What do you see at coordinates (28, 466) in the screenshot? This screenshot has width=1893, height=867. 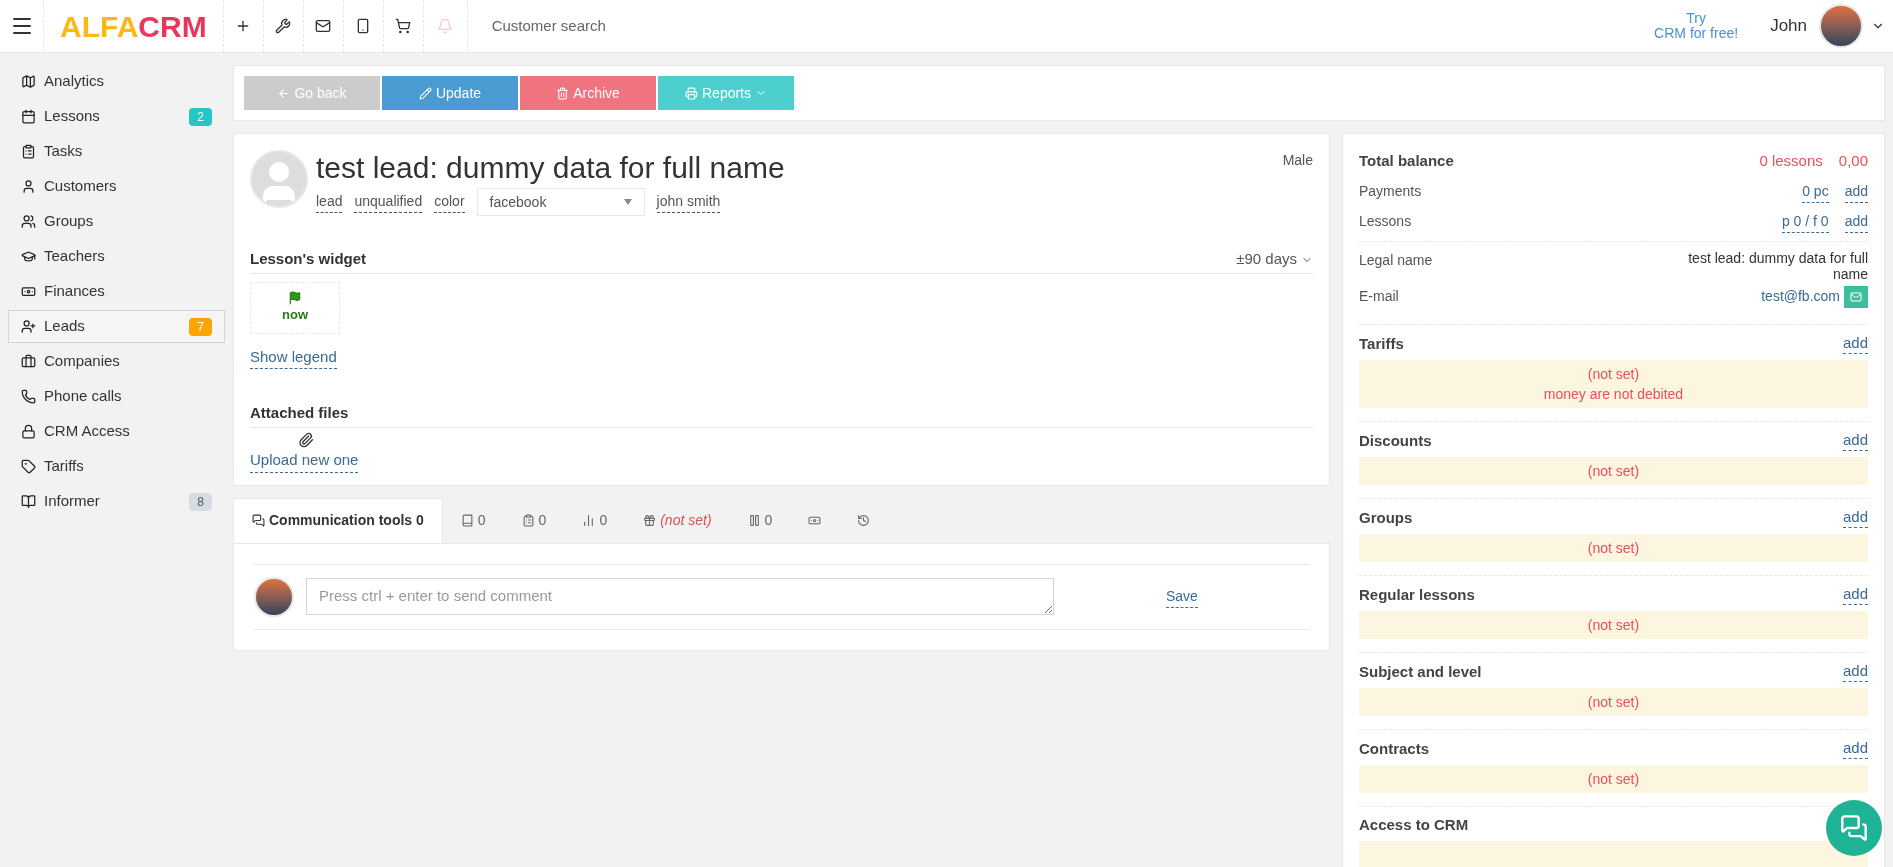 I see `tag-icon` at bounding box center [28, 466].